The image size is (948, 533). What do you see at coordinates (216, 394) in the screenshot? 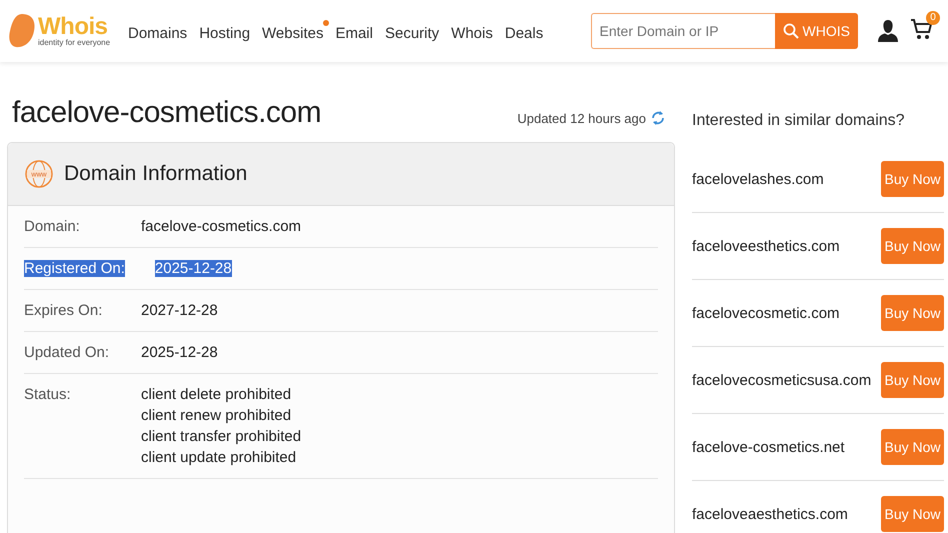
I see `field-value: client delete prohibited` at bounding box center [216, 394].